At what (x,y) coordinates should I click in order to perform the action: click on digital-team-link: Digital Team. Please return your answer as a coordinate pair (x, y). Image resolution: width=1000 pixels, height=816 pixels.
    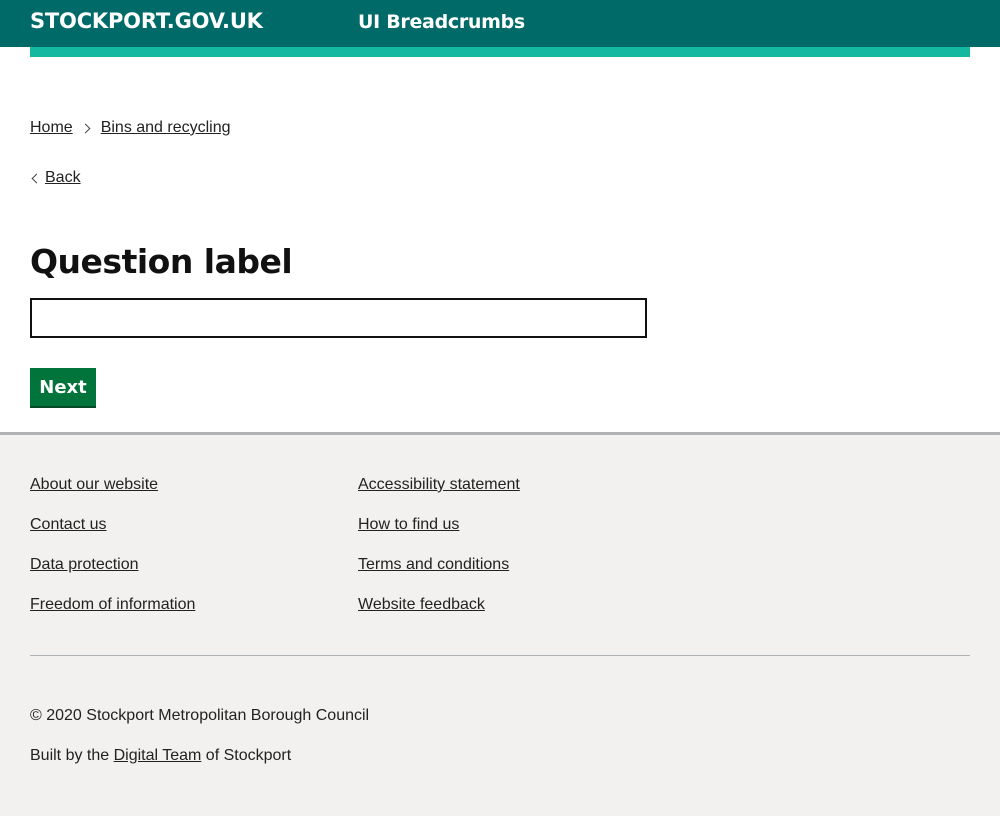
    Looking at the image, I should click on (158, 755).